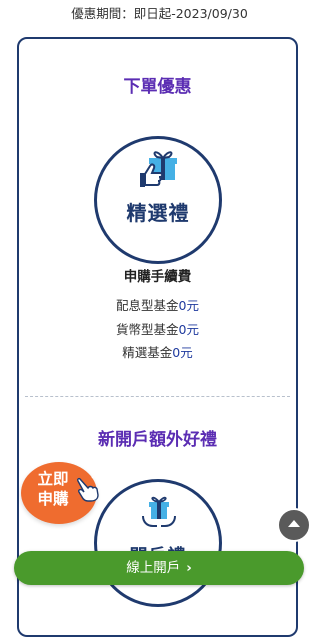 The image size is (320, 637). What do you see at coordinates (157, 277) in the screenshot?
I see `fee-heading: 申購手續費` at bounding box center [157, 277].